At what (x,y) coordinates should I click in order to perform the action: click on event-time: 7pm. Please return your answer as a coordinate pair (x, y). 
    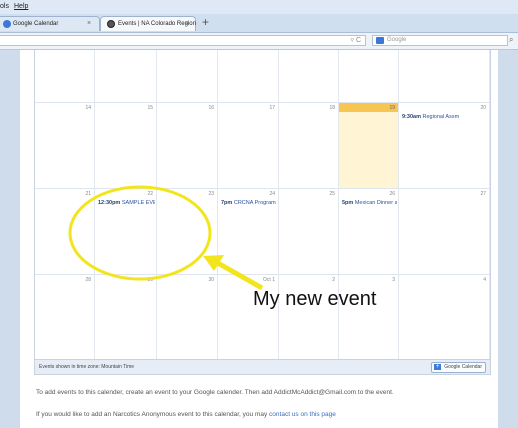
    Looking at the image, I should click on (227, 203).